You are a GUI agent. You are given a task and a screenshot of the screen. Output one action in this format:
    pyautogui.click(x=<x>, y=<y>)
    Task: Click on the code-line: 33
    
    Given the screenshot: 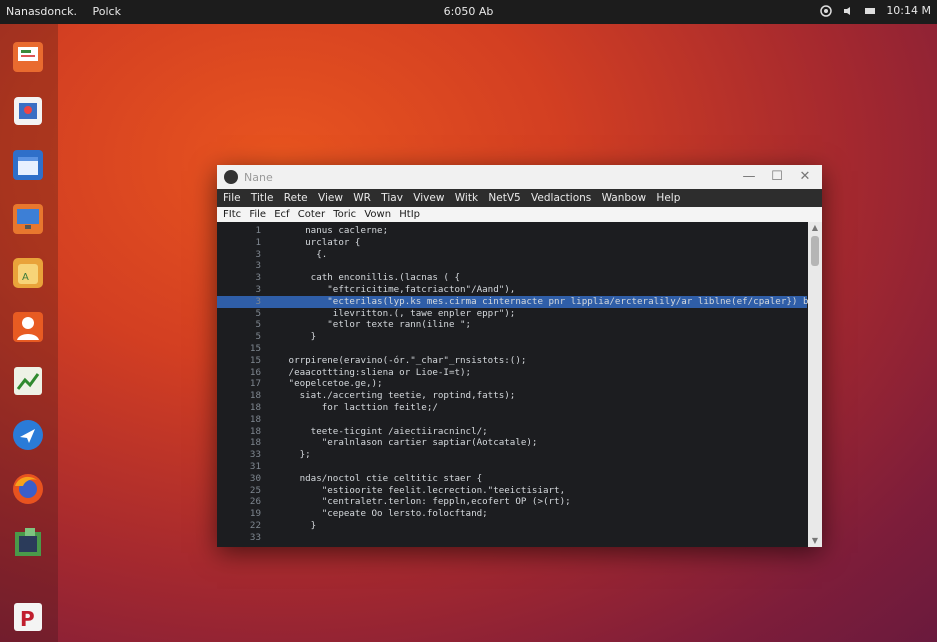 What is the action you would take?
    pyautogui.click(x=512, y=538)
    